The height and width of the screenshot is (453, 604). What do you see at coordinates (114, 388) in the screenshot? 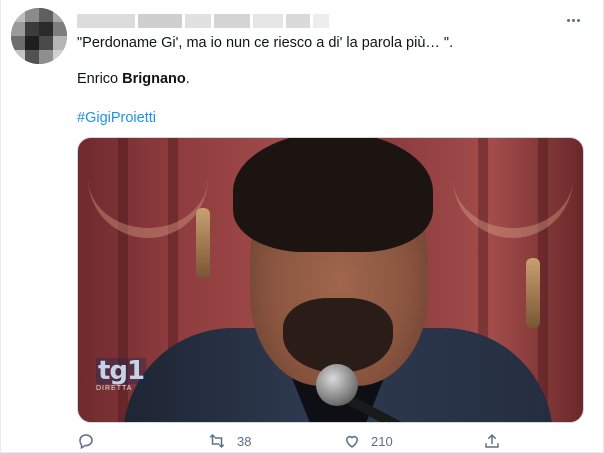
I see `tg1-logo-subtext: DIRETTA` at bounding box center [114, 388].